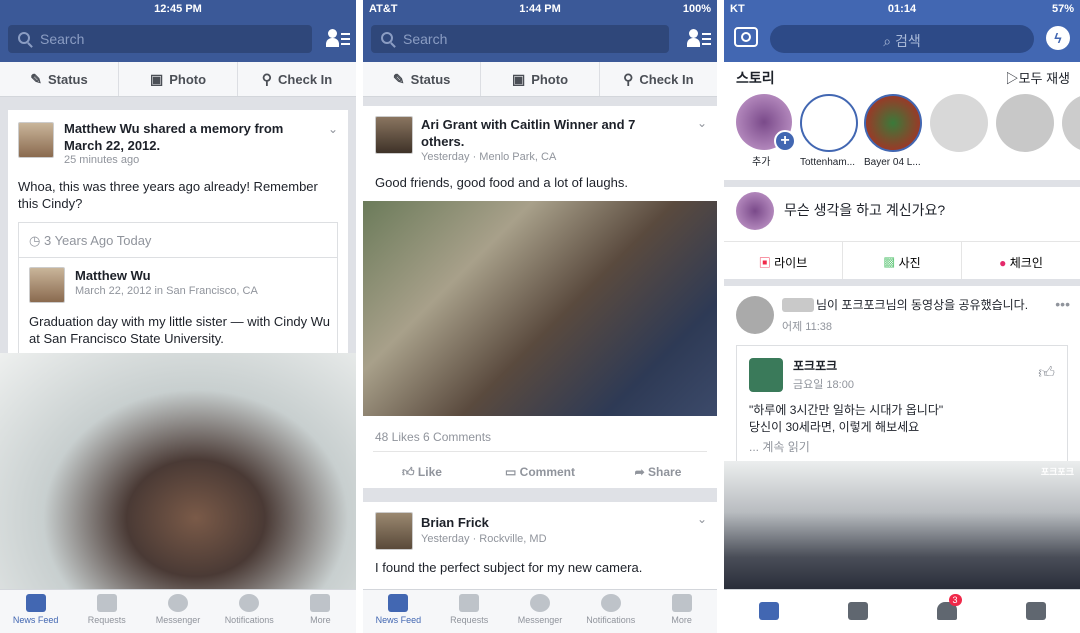 Image resolution: width=1080 pixels, height=633 pixels. I want to click on tab-news-feed, so click(768, 611).